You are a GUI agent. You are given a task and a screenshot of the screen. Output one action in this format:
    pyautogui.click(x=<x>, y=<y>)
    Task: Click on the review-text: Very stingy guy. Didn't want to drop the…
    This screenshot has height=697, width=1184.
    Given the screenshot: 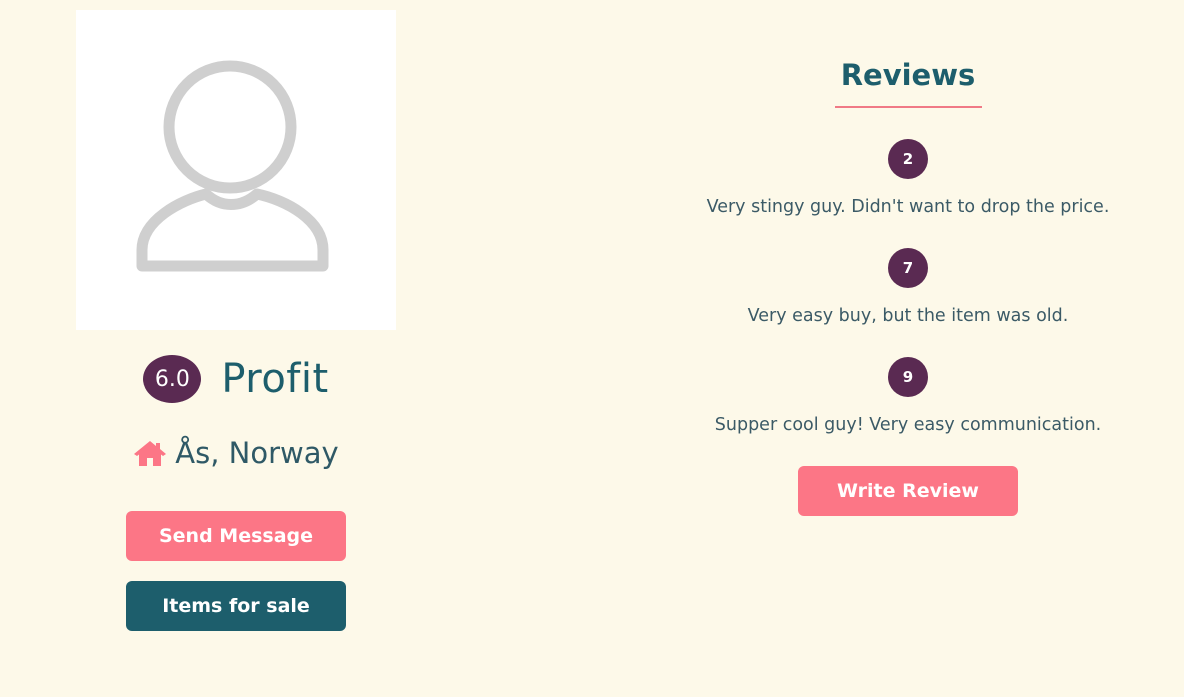 What is the action you would take?
    pyautogui.click(x=908, y=207)
    